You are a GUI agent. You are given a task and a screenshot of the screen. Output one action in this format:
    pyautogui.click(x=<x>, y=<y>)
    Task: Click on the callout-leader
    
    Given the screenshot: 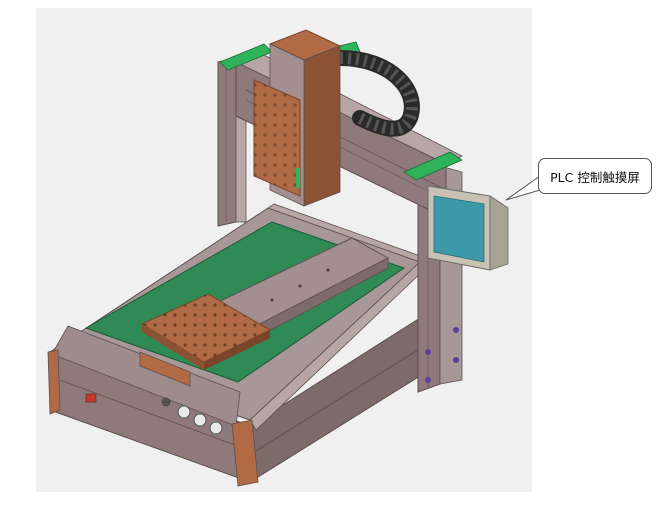 What is the action you would take?
    pyautogui.click(x=523, y=188)
    